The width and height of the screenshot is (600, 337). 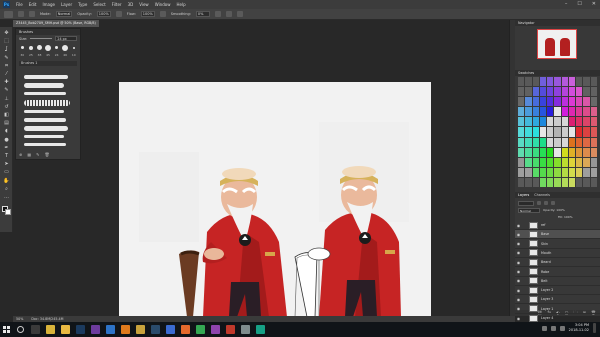 I want to click on app-gray-icon, so click(x=245, y=329).